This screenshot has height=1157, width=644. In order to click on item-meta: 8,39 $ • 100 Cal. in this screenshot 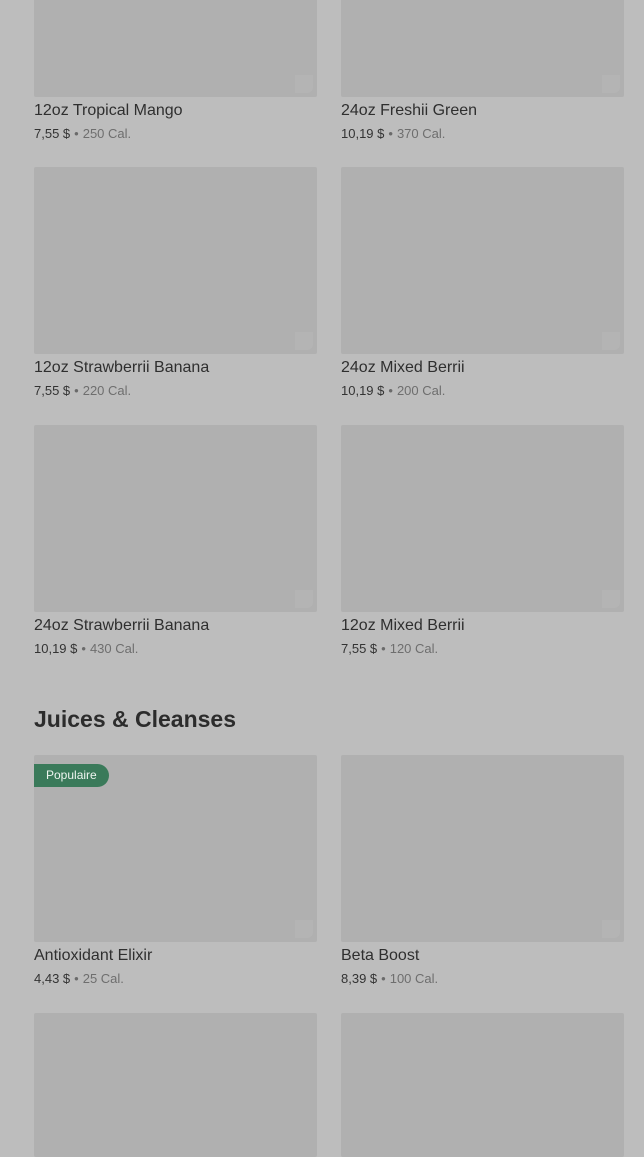, I will do `click(389, 978)`.